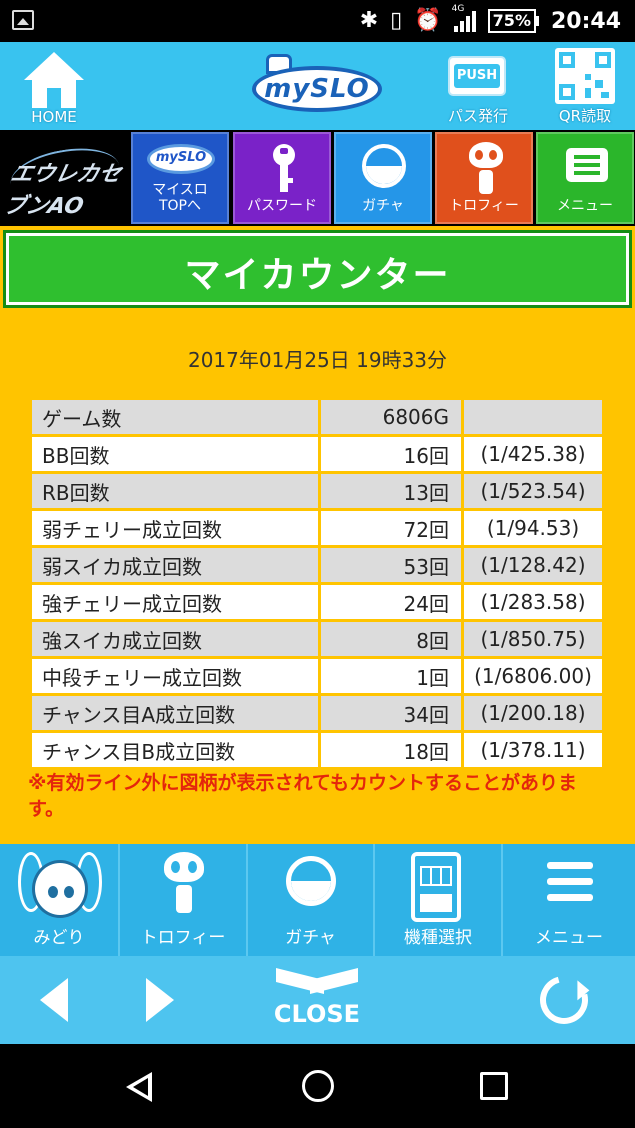 This screenshot has height=1128, width=635. I want to click on home-icon, so click(54, 80).